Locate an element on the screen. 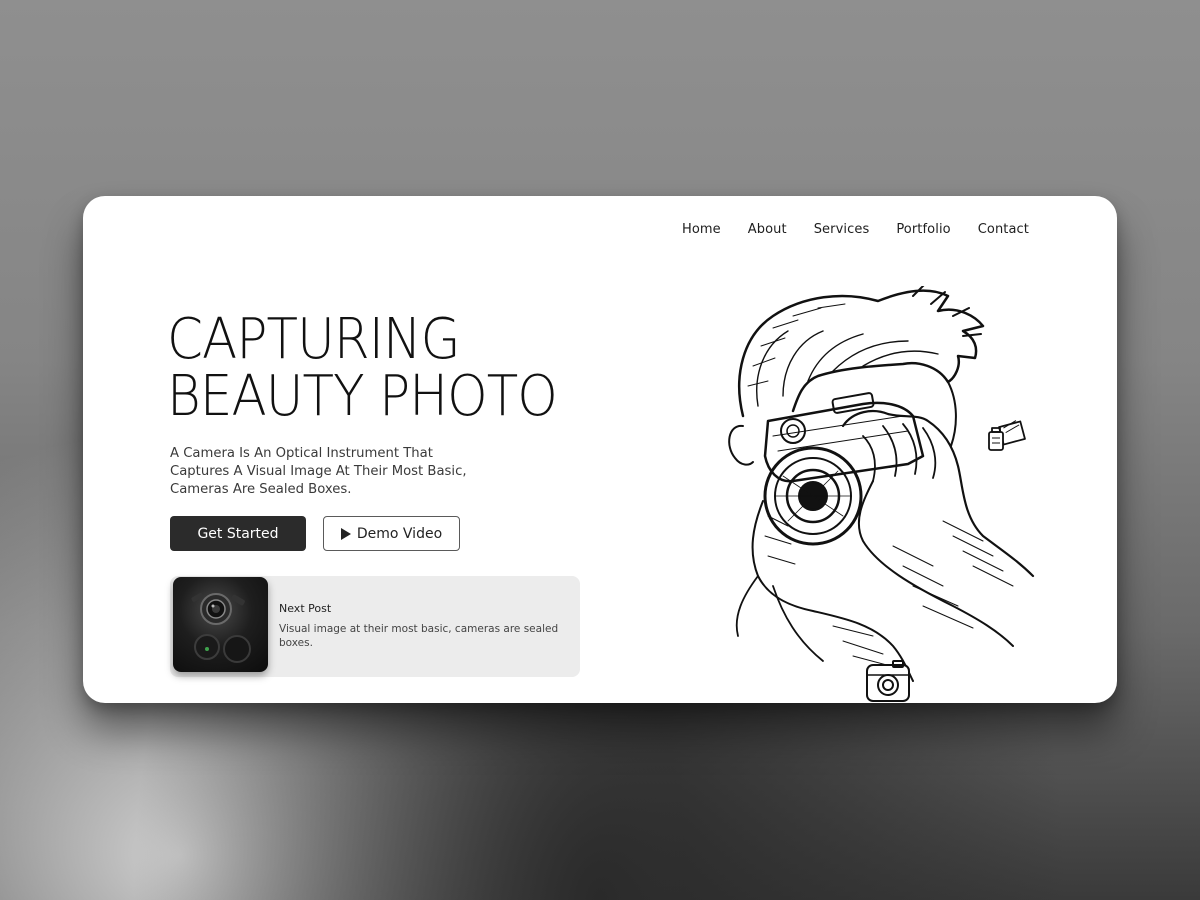  demo-video-label: Demo Video is located at coordinates (399, 533).